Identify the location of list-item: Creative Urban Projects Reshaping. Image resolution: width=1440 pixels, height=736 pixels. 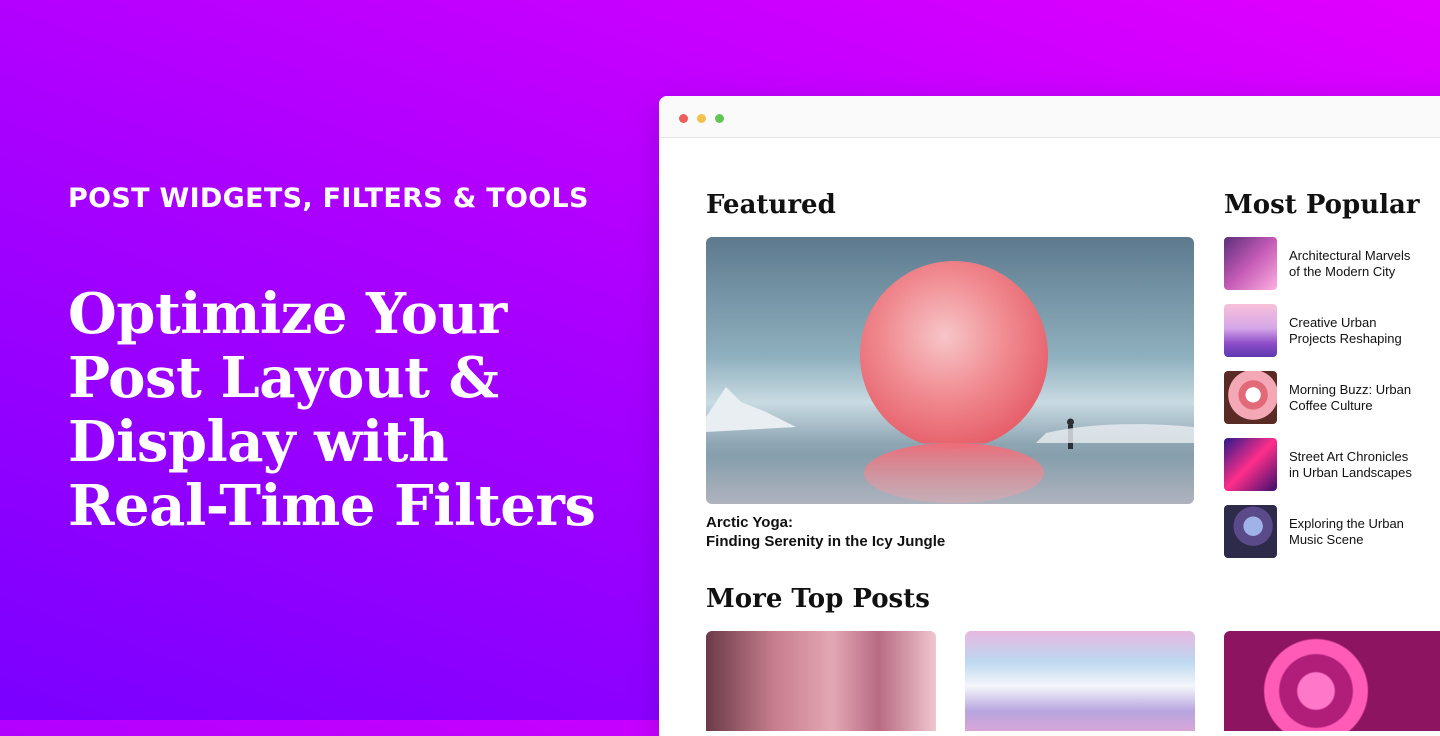
(1332, 331).